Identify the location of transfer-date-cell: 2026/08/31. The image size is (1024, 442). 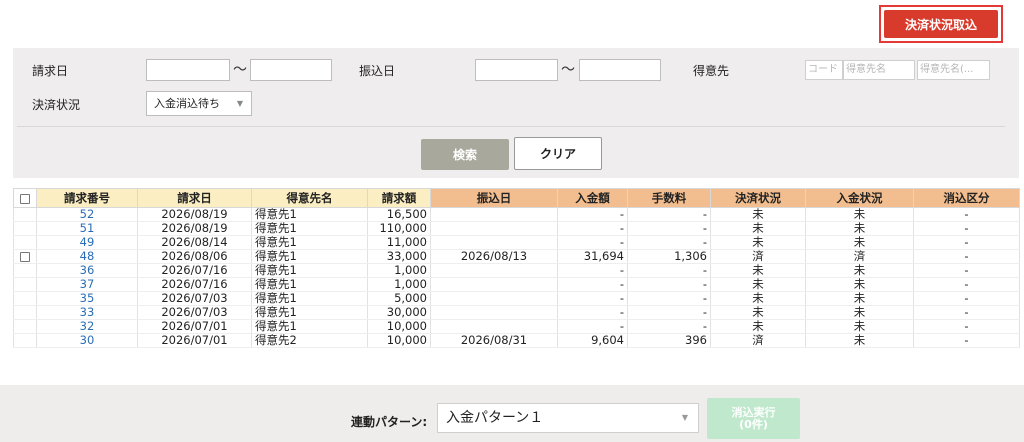
(494, 340).